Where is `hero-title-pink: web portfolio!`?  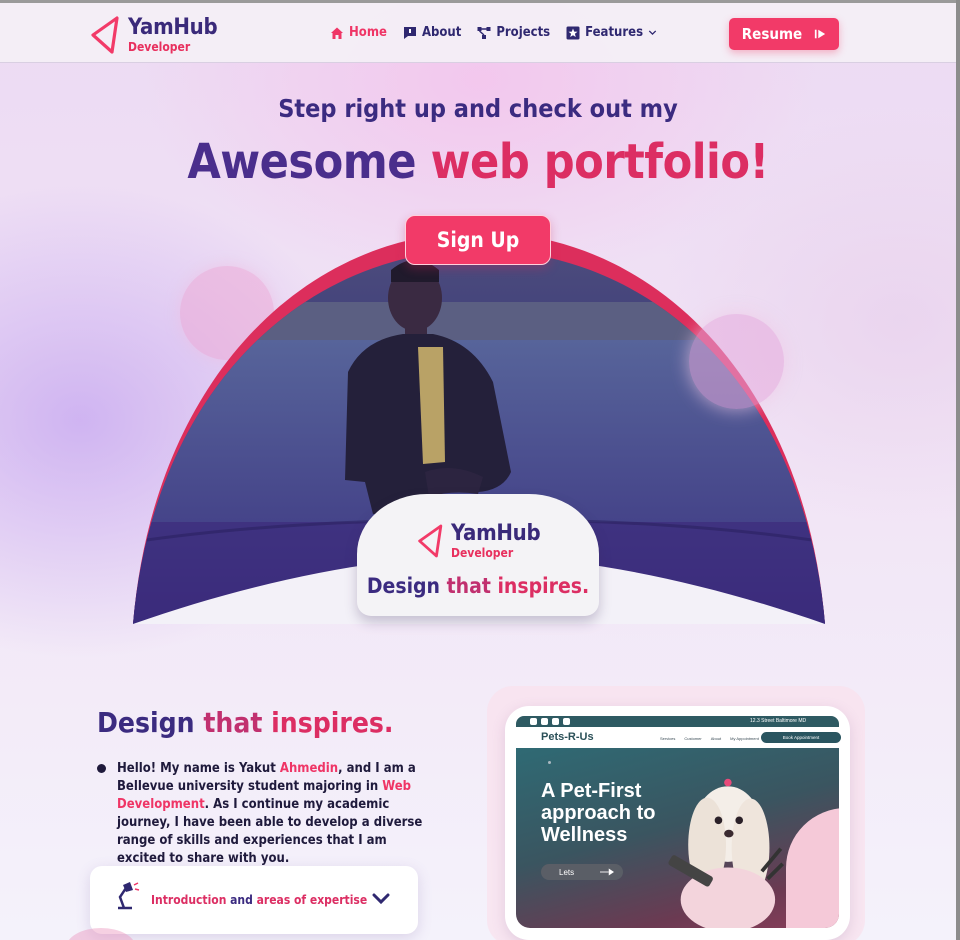 hero-title-pink: web portfolio! is located at coordinates (600, 162).